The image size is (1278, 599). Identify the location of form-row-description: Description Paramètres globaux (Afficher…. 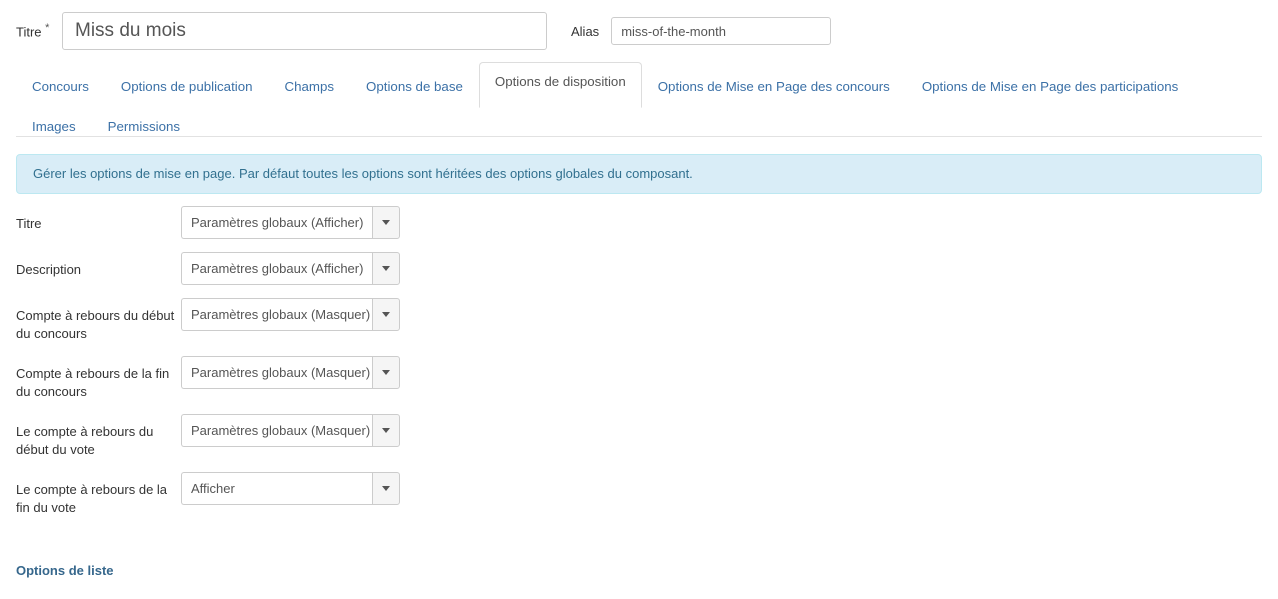
(639, 268).